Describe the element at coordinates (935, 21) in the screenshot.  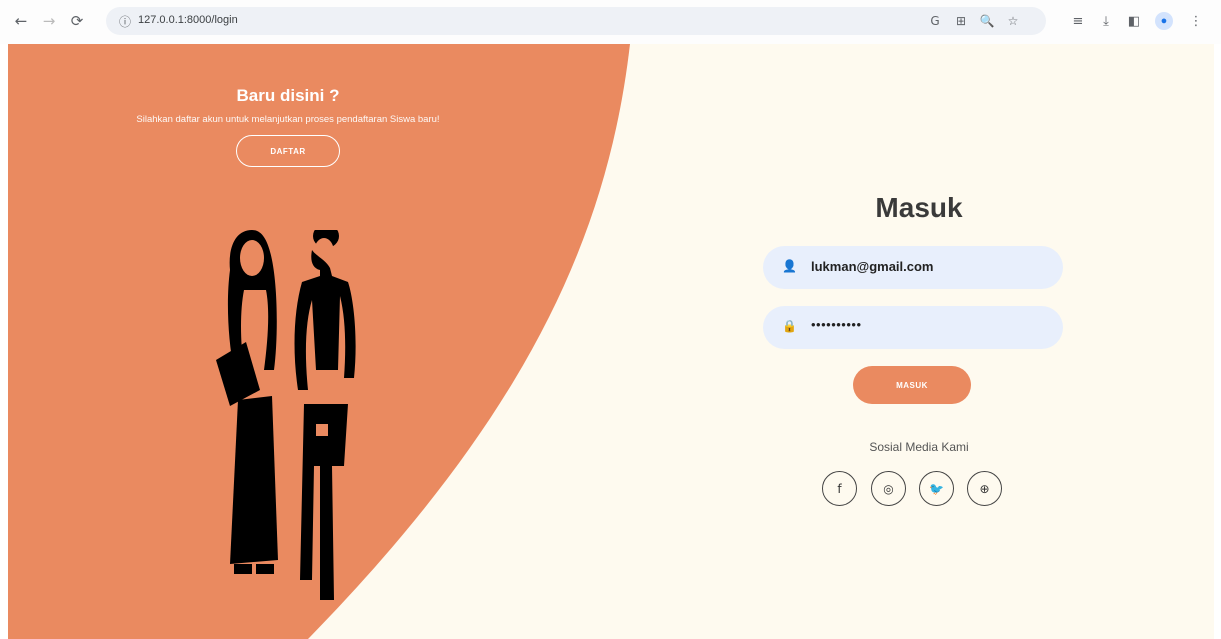
I see `google-lens-icon: G` at that location.